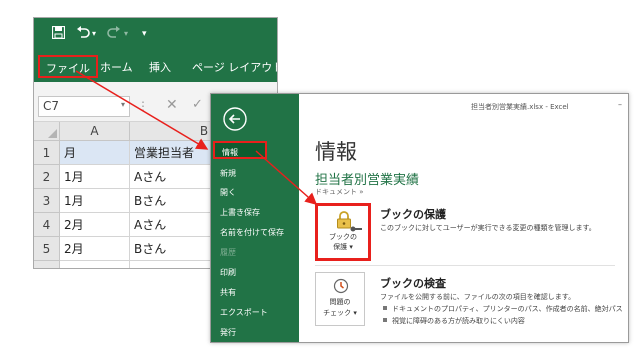  What do you see at coordinates (94, 34) in the screenshot?
I see `undo-dropdown-icon: ▾` at bounding box center [94, 34].